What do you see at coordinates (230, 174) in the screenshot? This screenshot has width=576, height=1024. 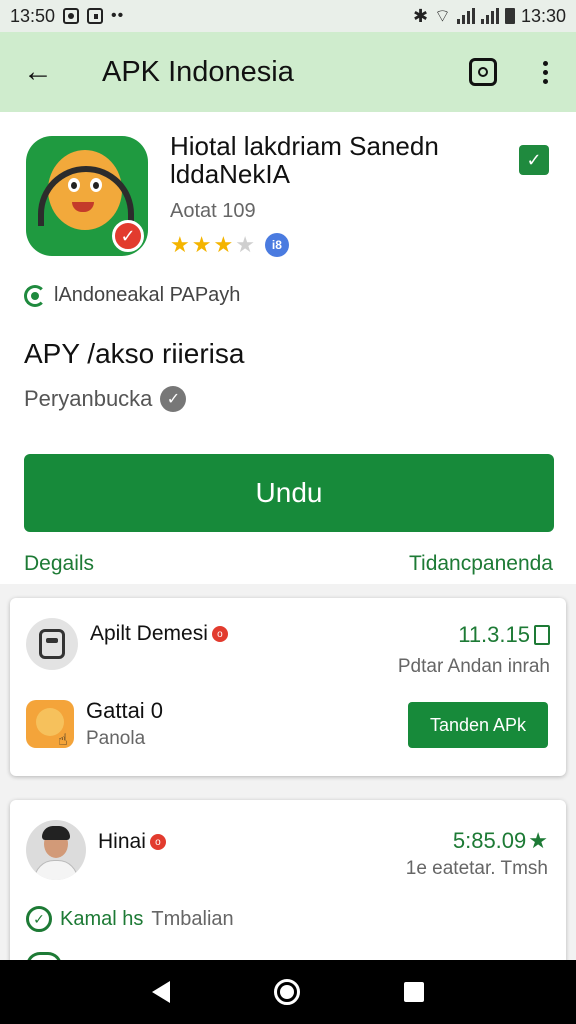 I see `app-name-line2: lddaNekIA` at bounding box center [230, 174].